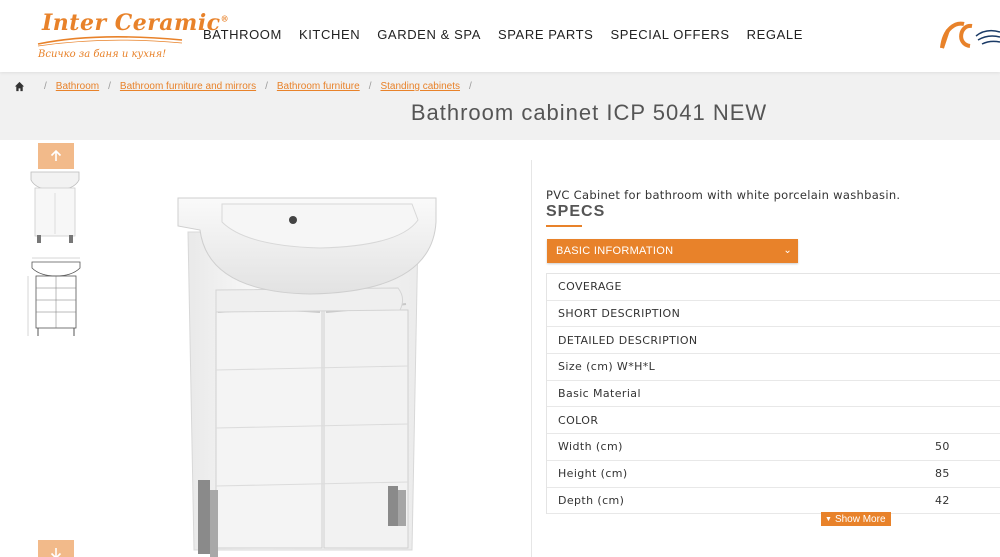 Image resolution: width=1000 pixels, height=557 pixels. I want to click on breadcrumb-bathroom-furniture: Bathroom furniture, so click(318, 86).